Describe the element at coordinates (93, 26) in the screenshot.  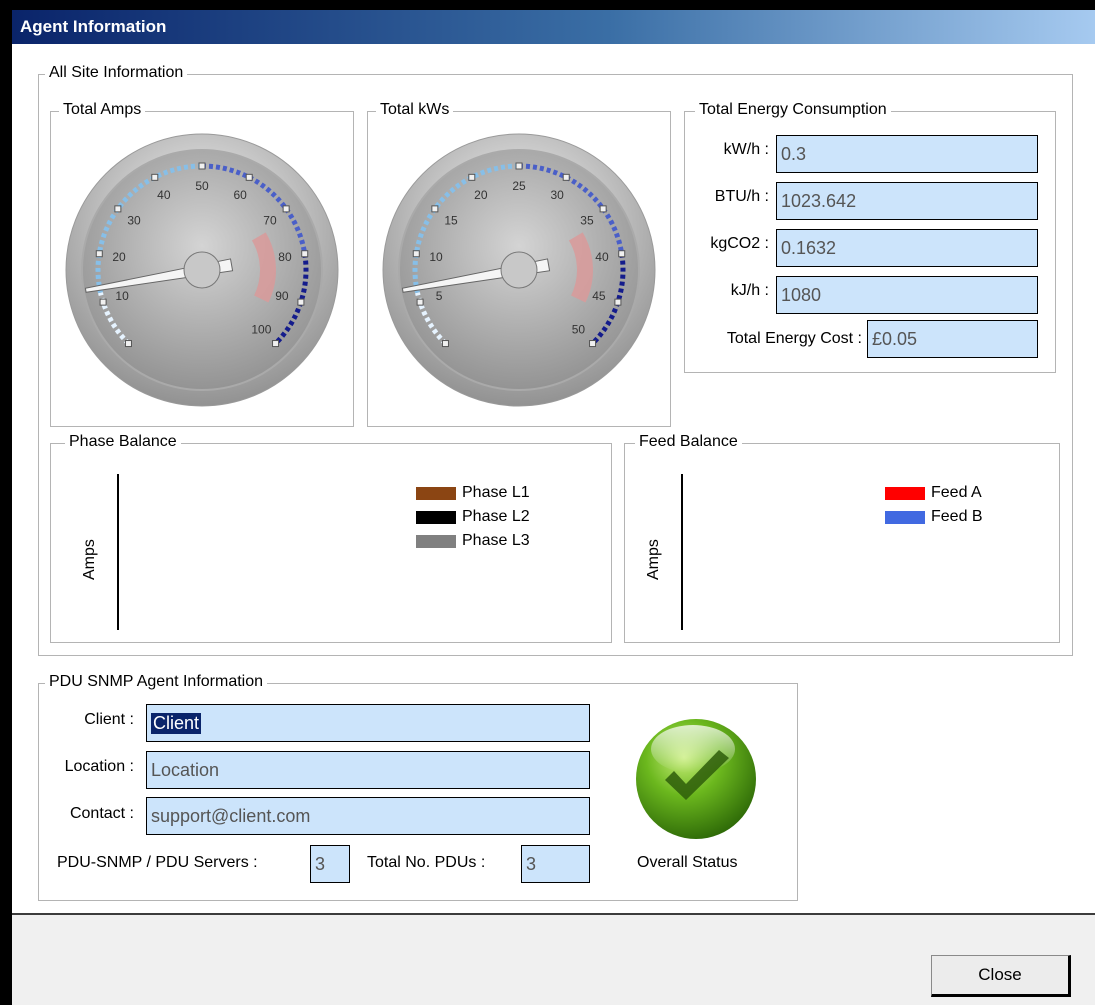
I see `window-title: Agent Information` at that location.